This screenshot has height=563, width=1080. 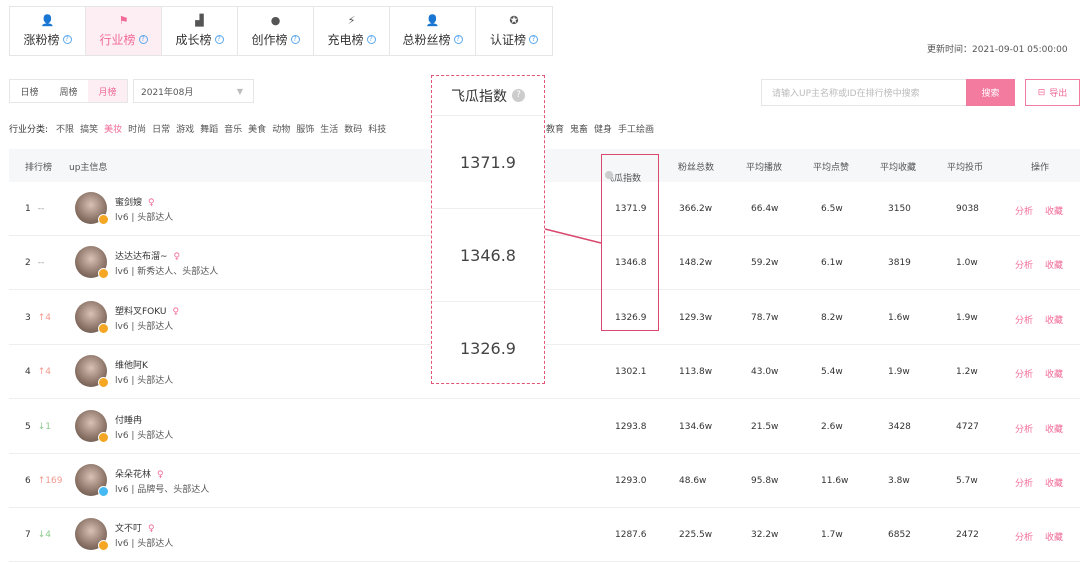 I want to click on rank-number: 6 ↑169, so click(x=43, y=481).